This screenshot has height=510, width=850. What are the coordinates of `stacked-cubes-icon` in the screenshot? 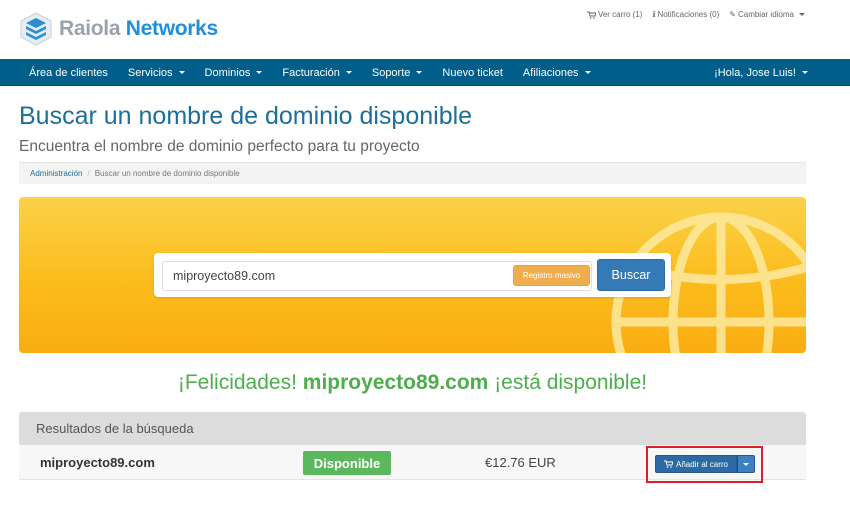 It's located at (36, 29).